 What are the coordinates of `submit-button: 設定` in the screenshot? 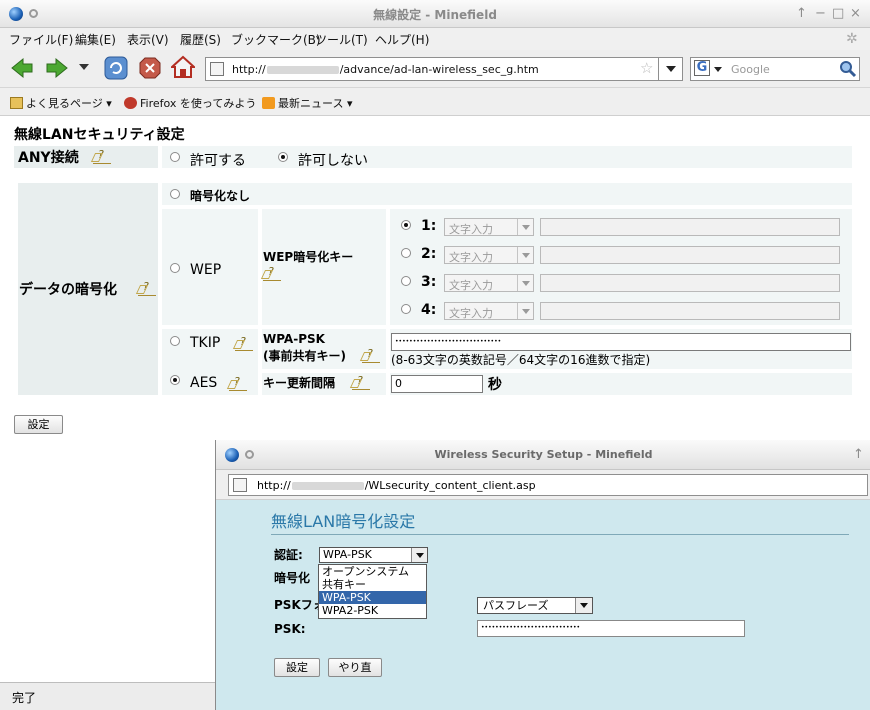 It's located at (38, 424).